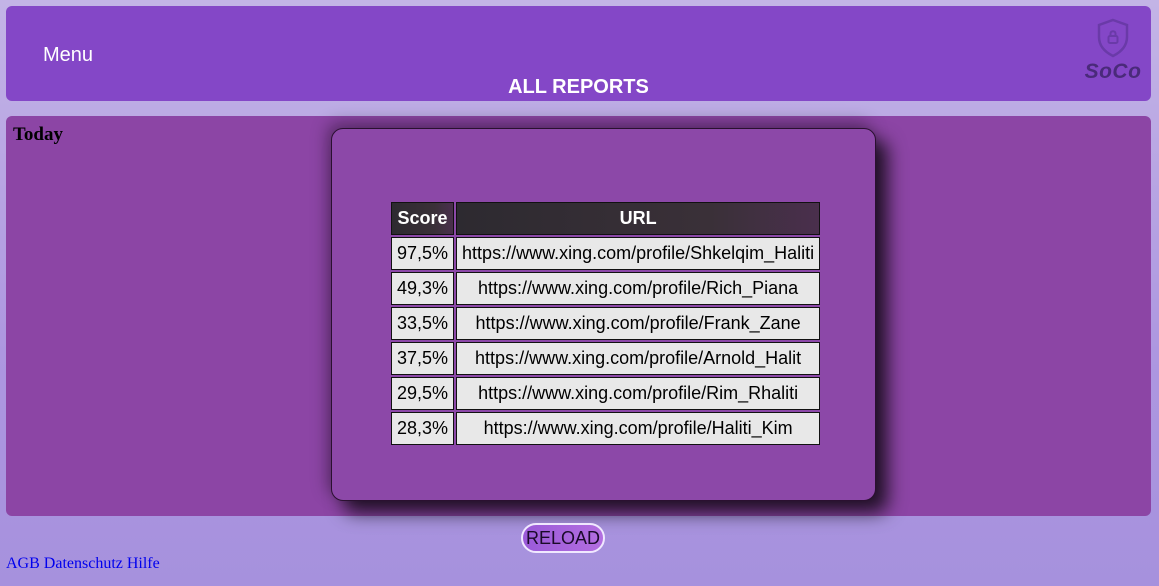 Image resolution: width=1159 pixels, height=586 pixels. I want to click on section-label-today: Today, so click(38, 134).